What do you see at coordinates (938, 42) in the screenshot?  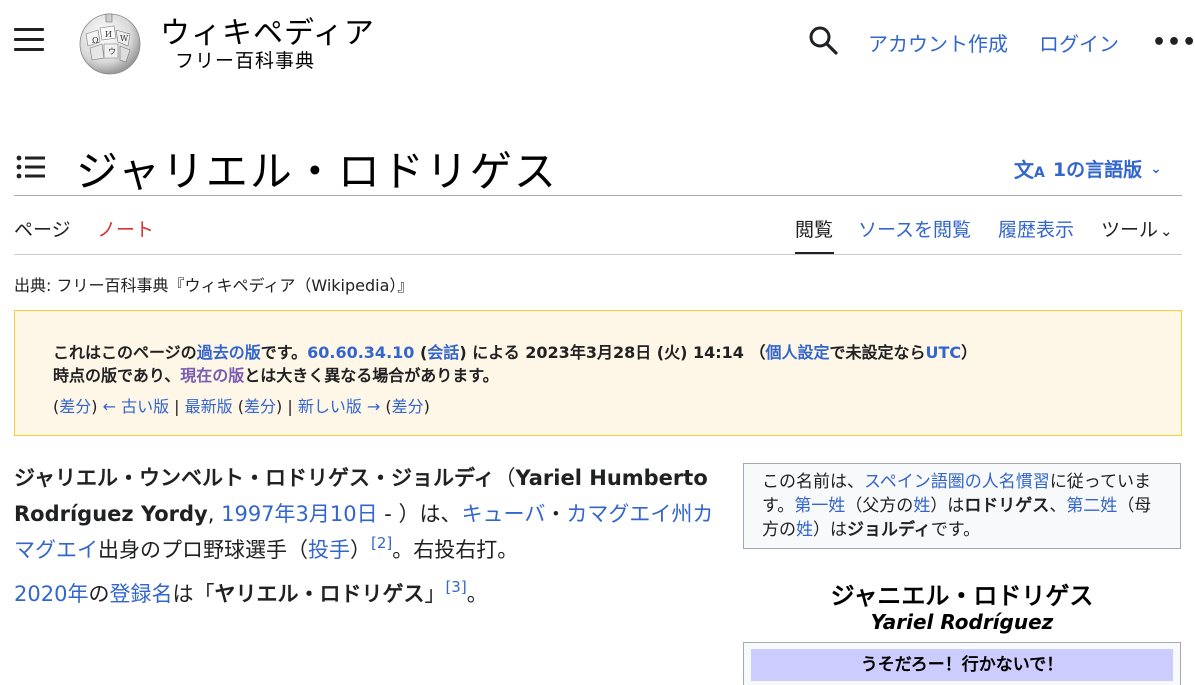 I see `create-account-link: アカウント作成` at bounding box center [938, 42].